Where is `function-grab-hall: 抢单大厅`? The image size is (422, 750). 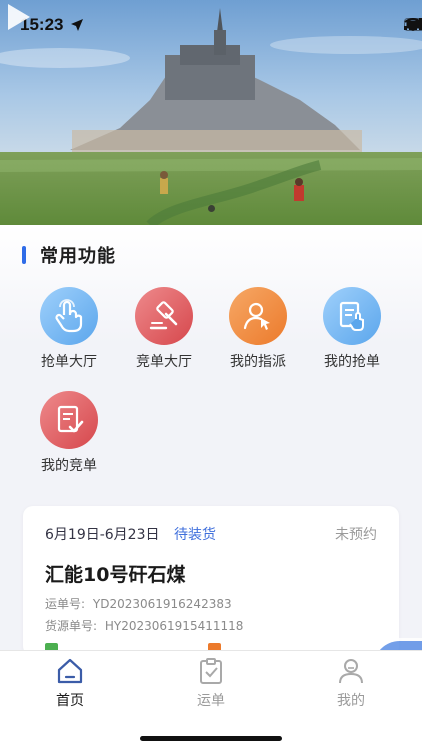 function-grab-hall: 抢单大厅 is located at coordinates (69, 329).